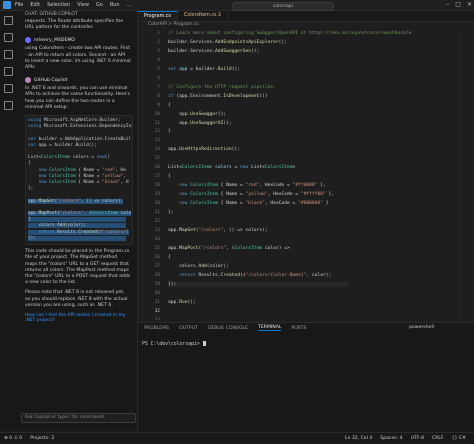 The image size is (474, 444). I want to click on run-debug-icon, so click(8, 71).